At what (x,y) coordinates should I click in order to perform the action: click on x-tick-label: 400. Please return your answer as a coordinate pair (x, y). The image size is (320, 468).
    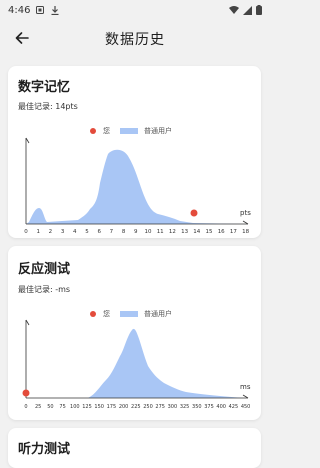
    Looking at the image, I should click on (221, 407).